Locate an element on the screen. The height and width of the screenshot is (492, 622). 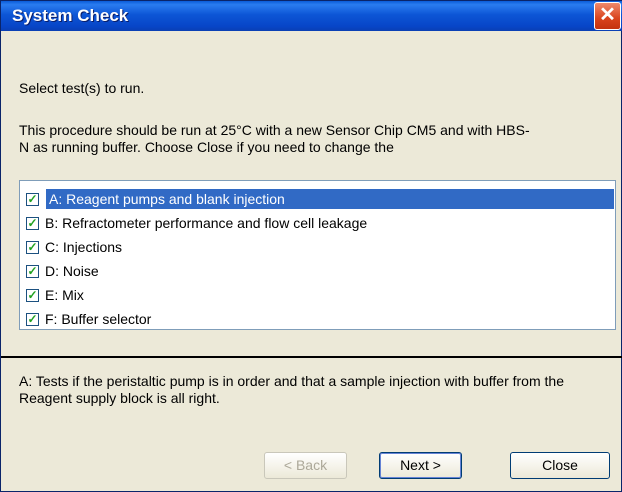
section-divider is located at coordinates (311, 357).